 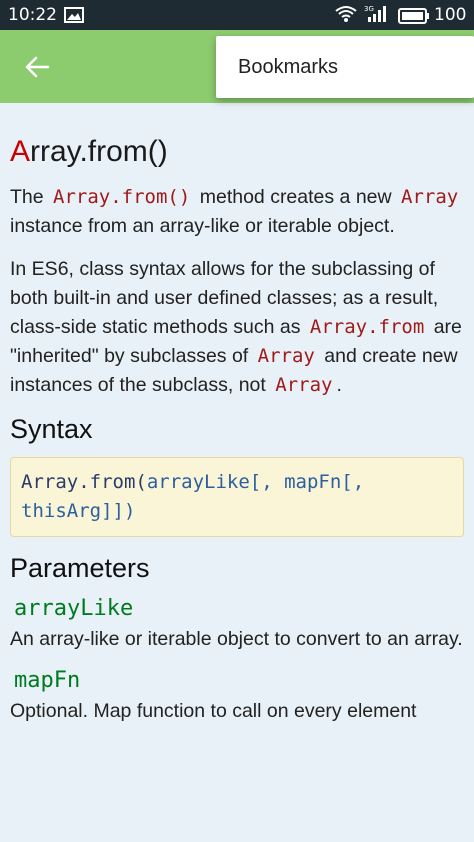 I want to click on inline-code: Array.from(), so click(x=122, y=197).